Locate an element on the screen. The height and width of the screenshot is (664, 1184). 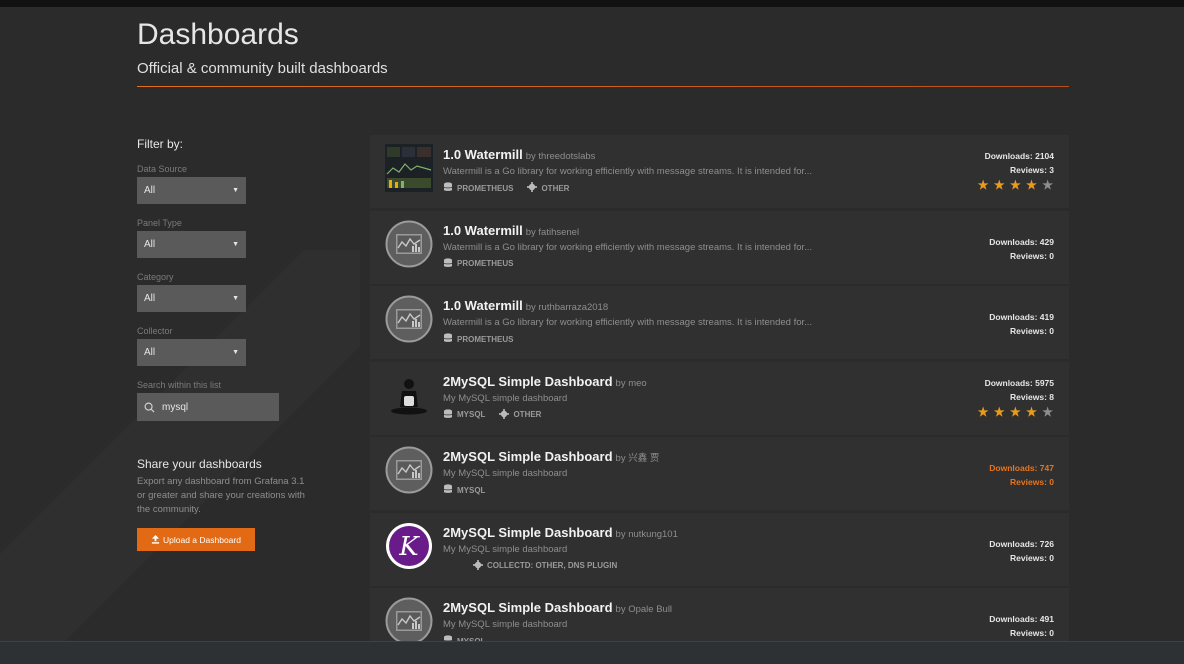
dashboard-tags: COLLECTD: OTHER, DNS PLUGIN is located at coordinates (552, 565).